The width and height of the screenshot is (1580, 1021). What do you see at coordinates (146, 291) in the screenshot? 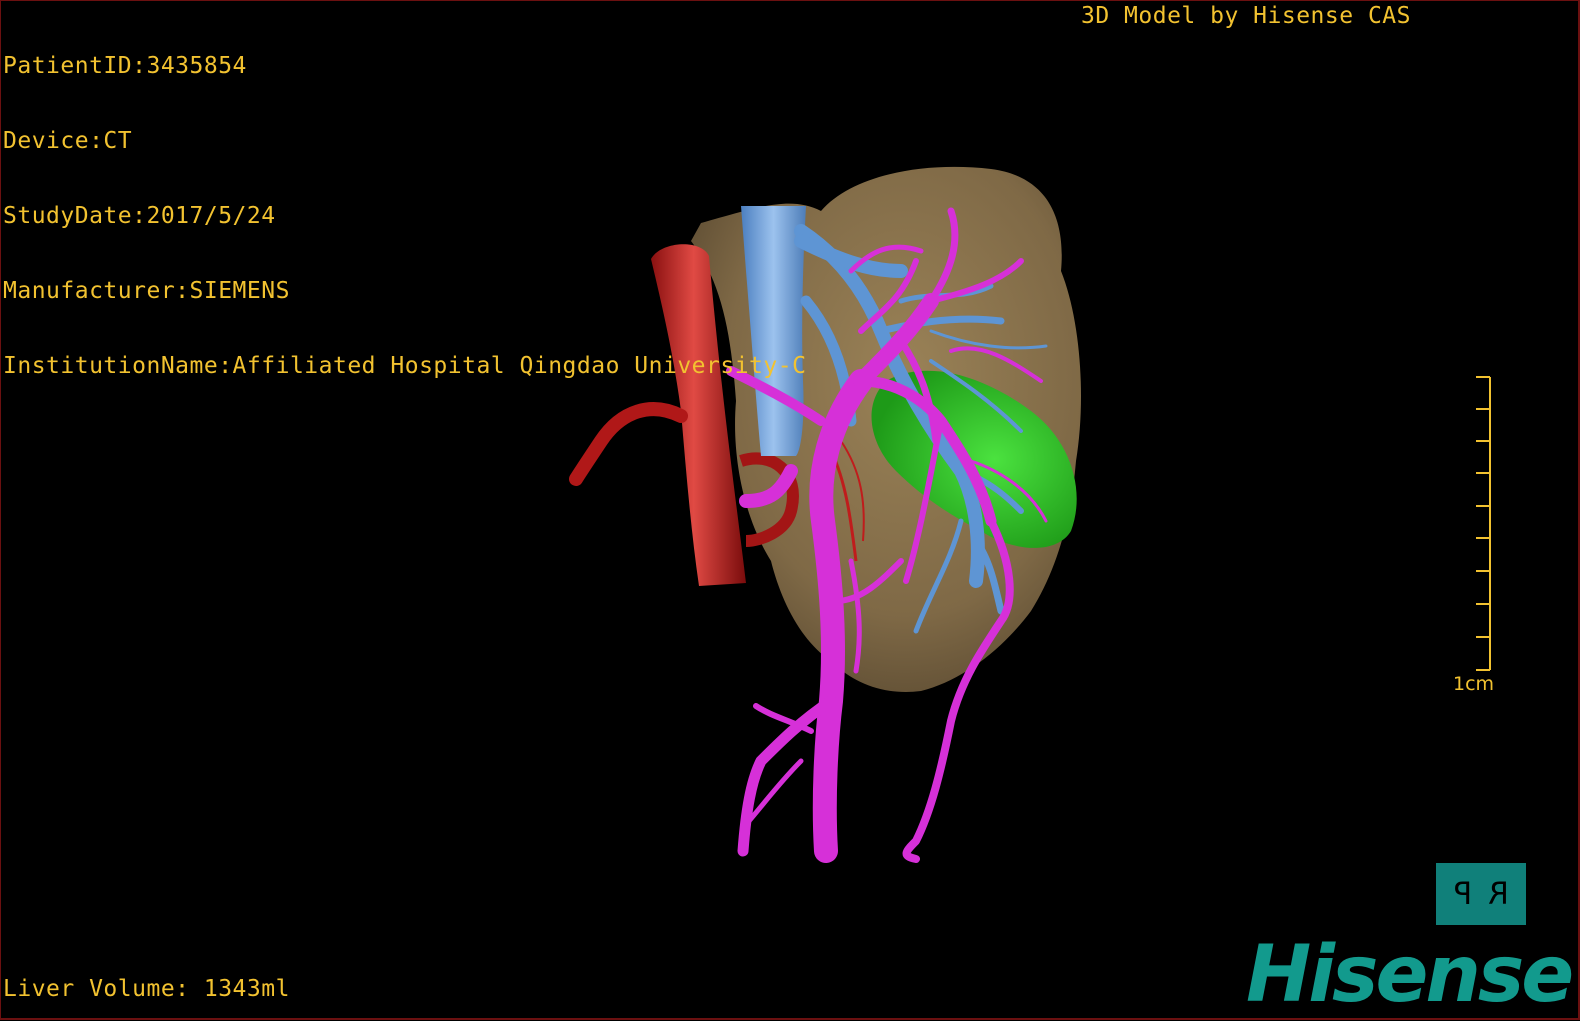
I see `manufacturer: Manufacturer:SIEMENS` at bounding box center [146, 291].